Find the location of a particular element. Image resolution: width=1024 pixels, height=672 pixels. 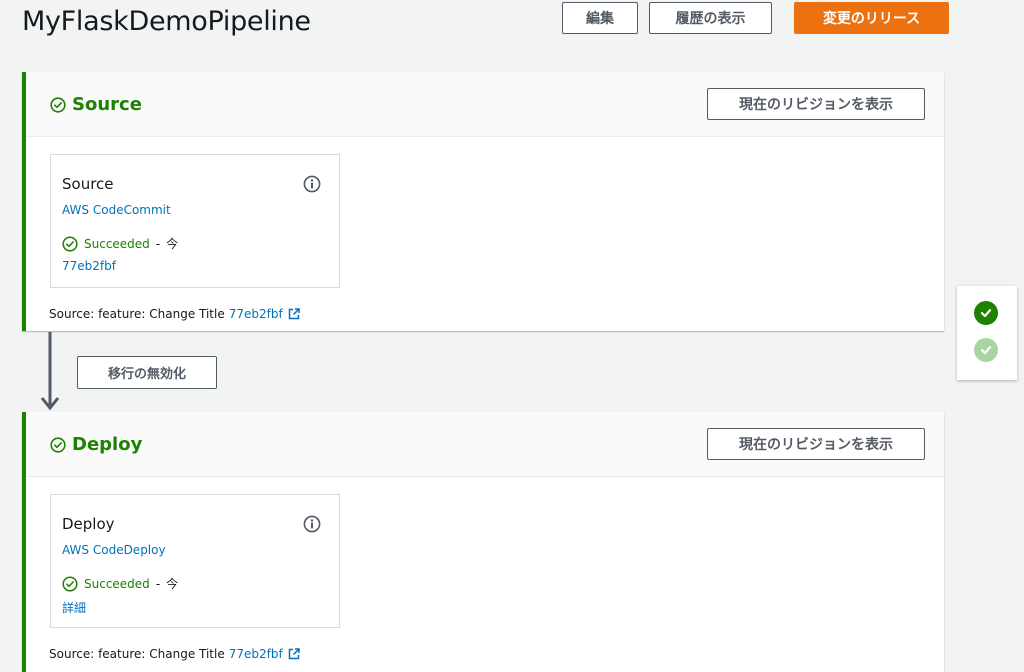

stage-header: Source 現在のリビジョンを表示 is located at coordinates (485, 104).